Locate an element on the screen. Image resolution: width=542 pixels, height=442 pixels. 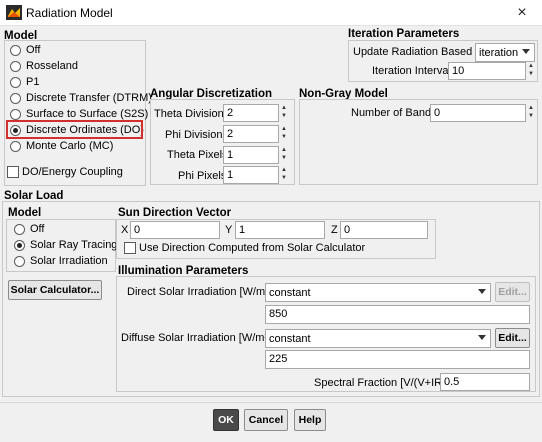
phi-divisions-input: 2 is located at coordinates (251, 134).